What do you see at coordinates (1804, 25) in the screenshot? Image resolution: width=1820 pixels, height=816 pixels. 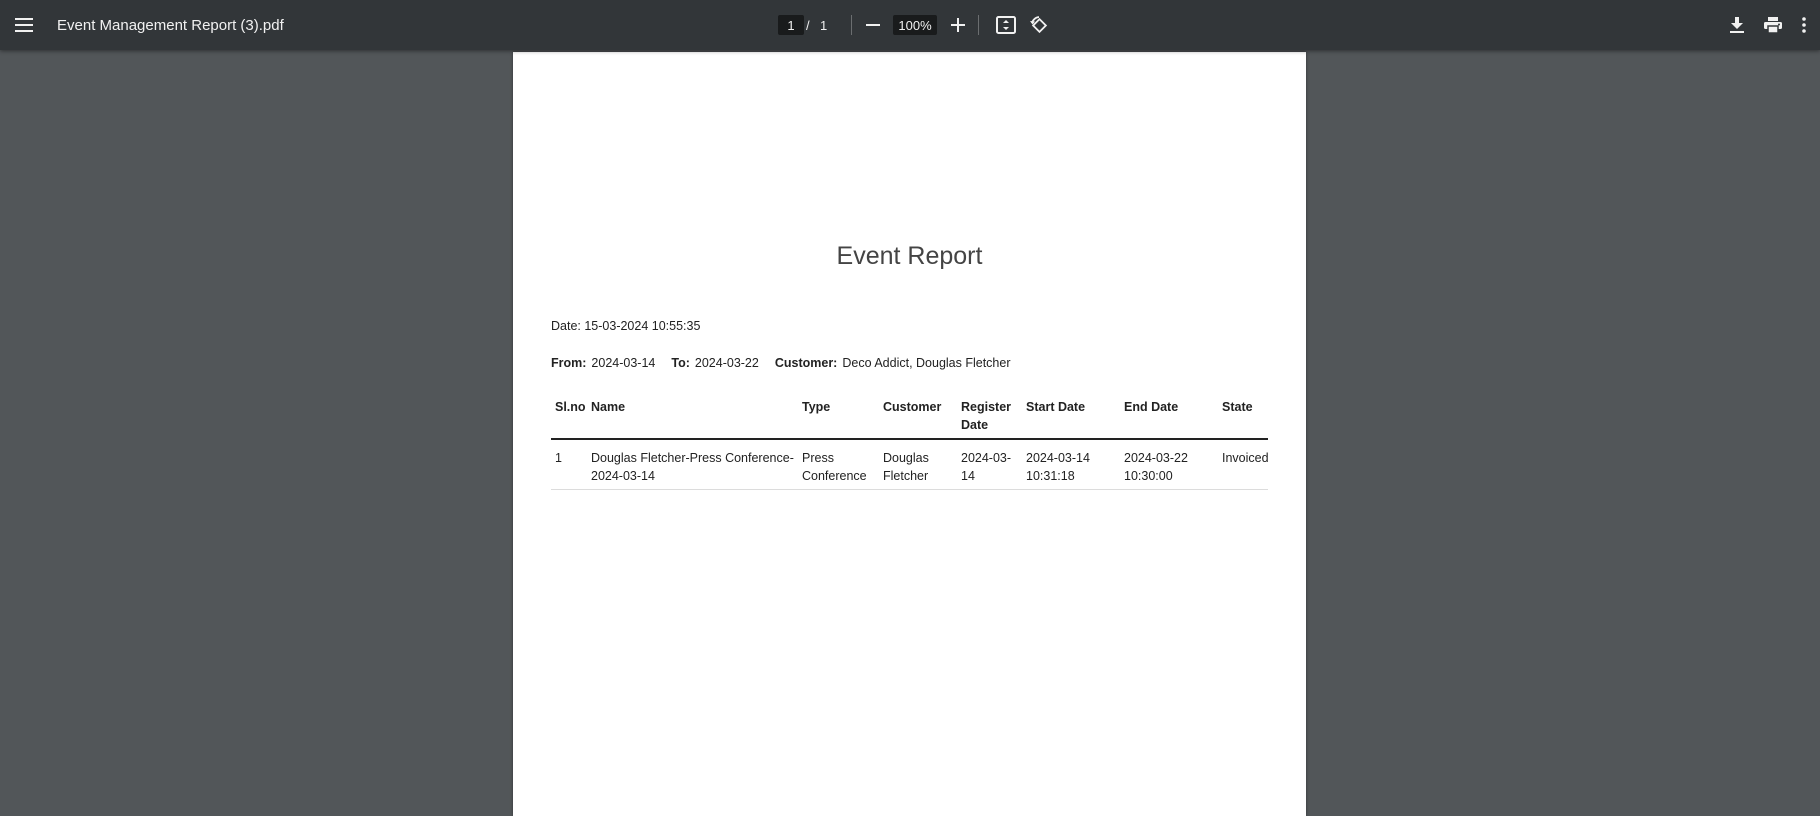 I see `more-vertical-icon` at bounding box center [1804, 25].